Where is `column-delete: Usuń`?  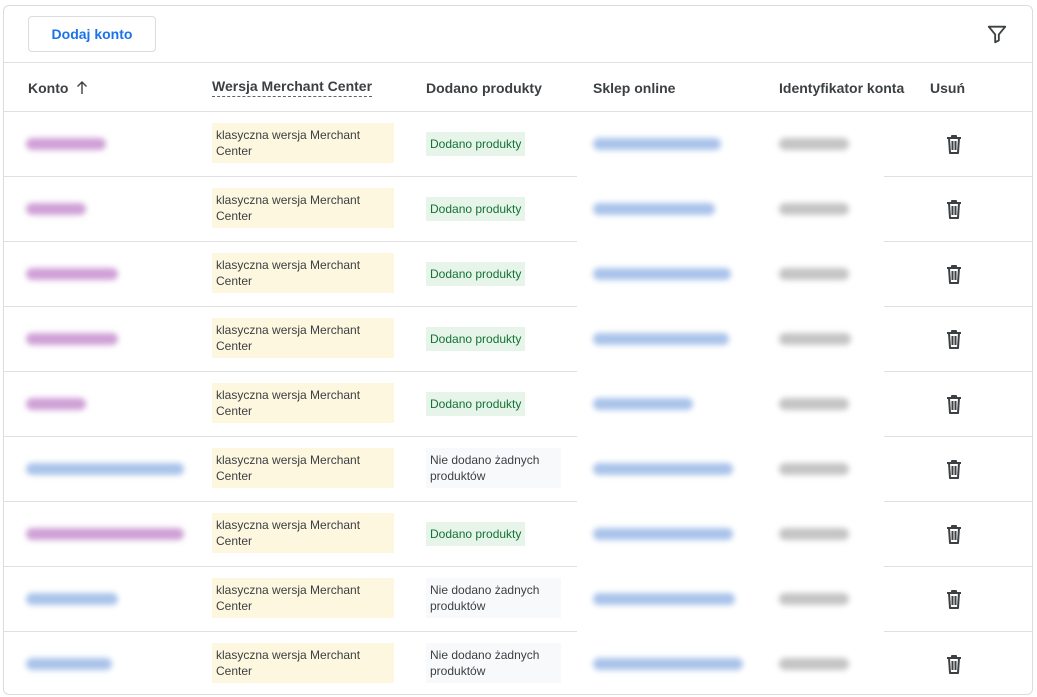 column-delete: Usuń is located at coordinates (947, 87).